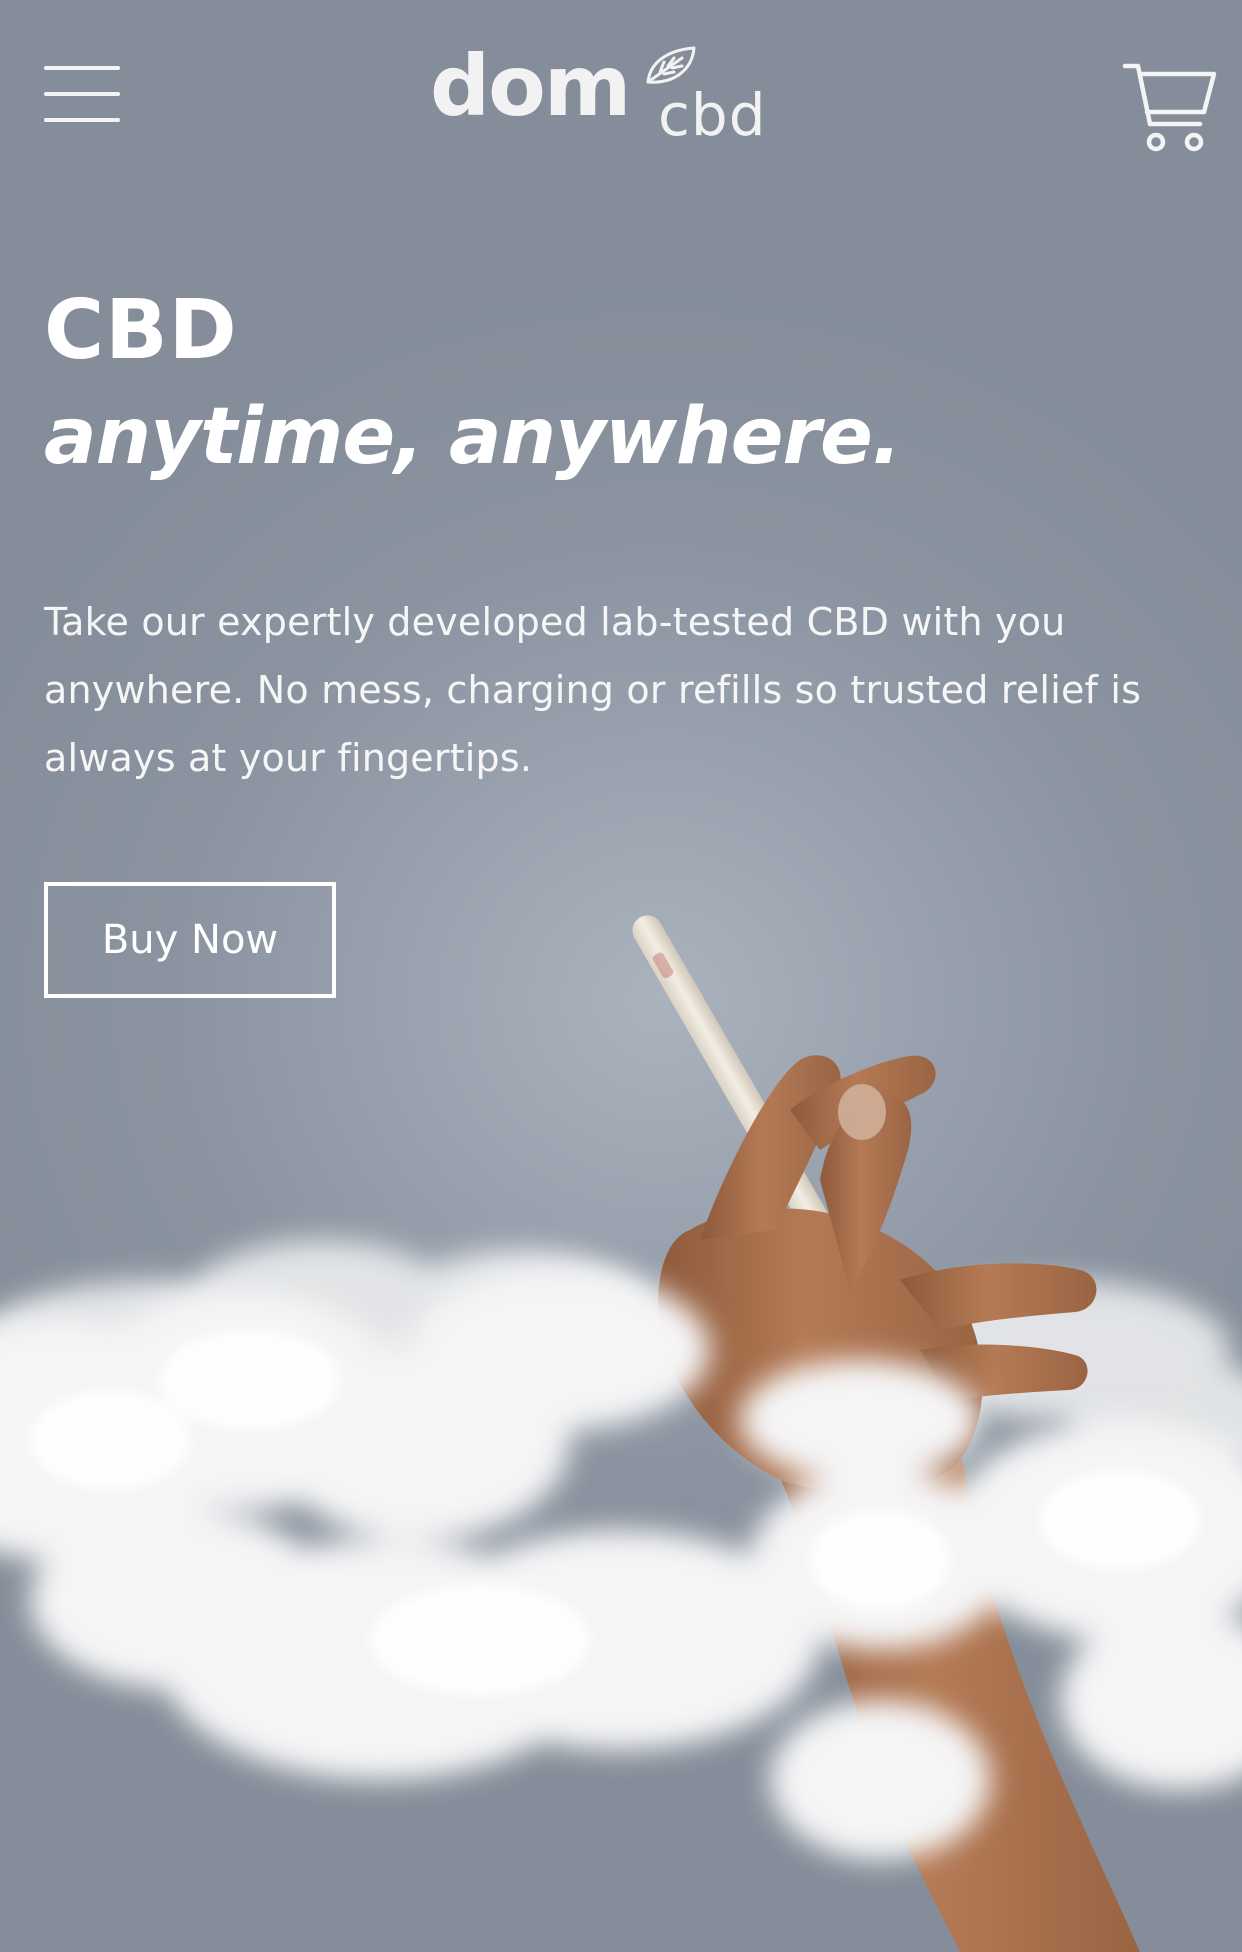 This screenshot has height=1952, width=1242. I want to click on logo-wordmark-main: dom, so click(530, 86).